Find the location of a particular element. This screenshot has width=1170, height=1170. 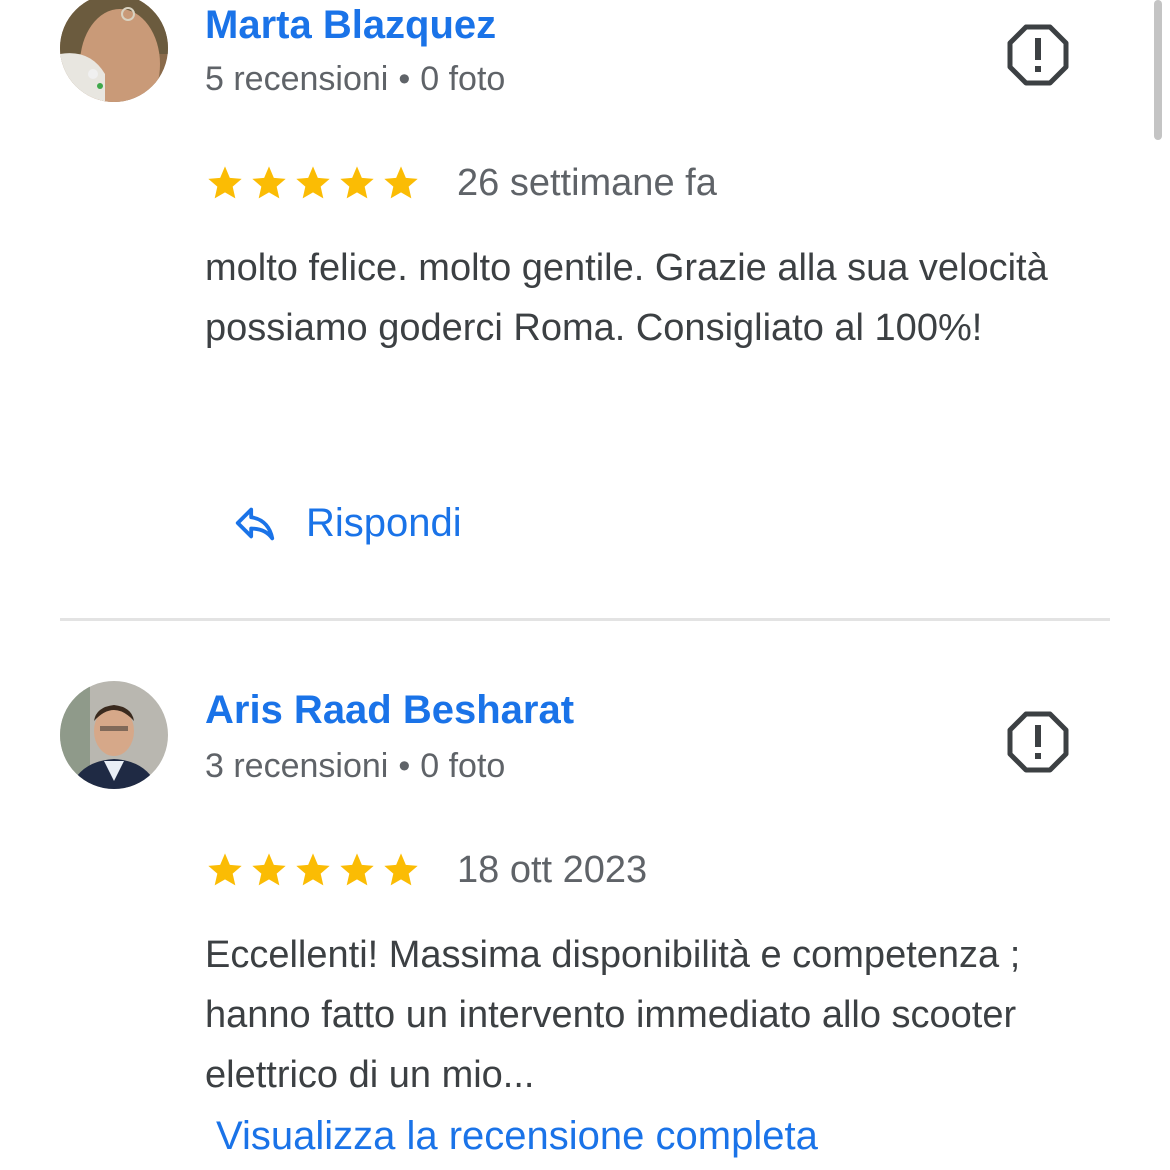

read-more-link: Visualizza la recensione completa is located at coordinates (517, 1136).